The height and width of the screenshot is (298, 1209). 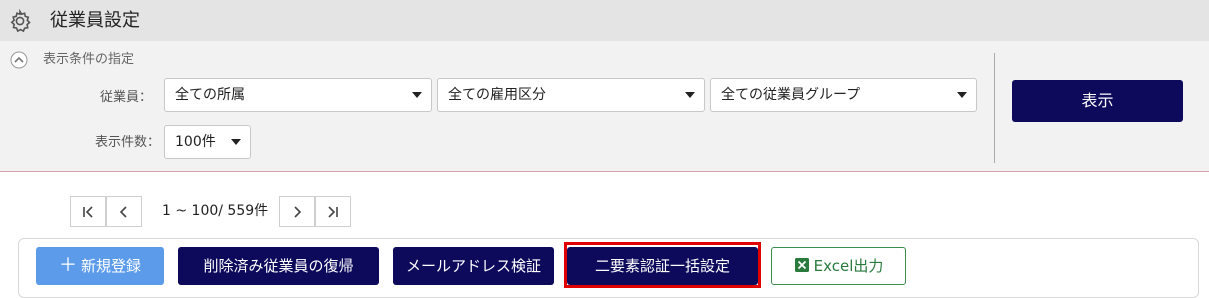 I want to click on verify-email-button: メールアドレス検証, so click(x=473, y=266).